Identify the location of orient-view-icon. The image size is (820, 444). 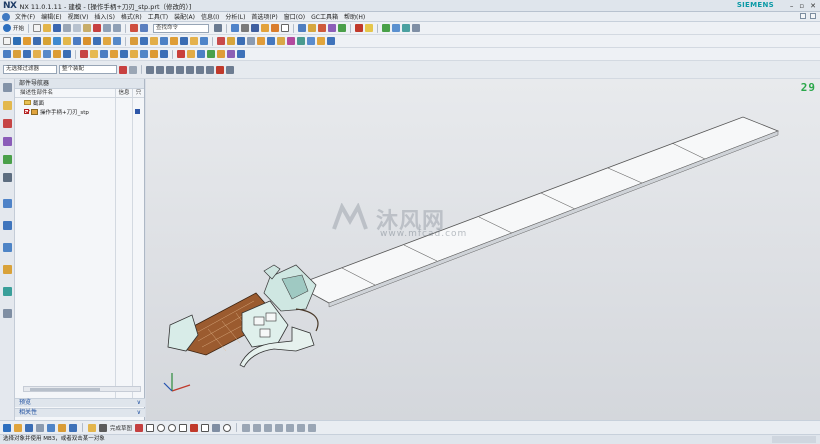
(245, 28).